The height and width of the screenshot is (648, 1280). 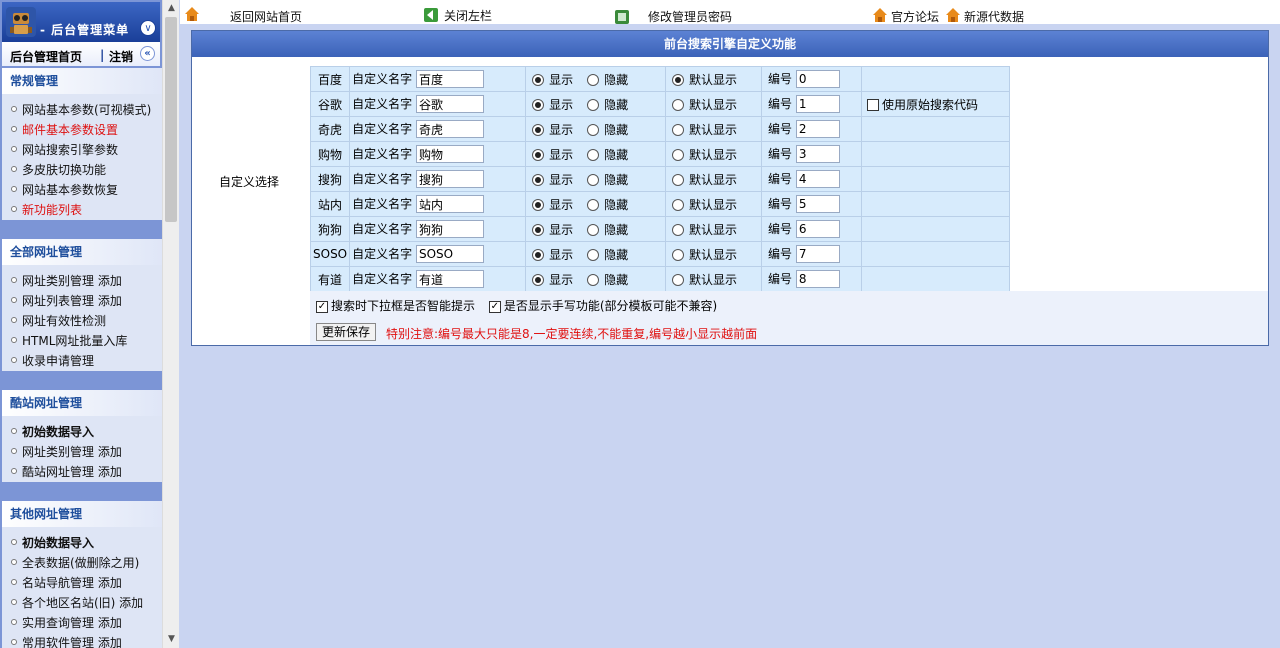 I want to click on show-label: 显示, so click(x=561, y=229).